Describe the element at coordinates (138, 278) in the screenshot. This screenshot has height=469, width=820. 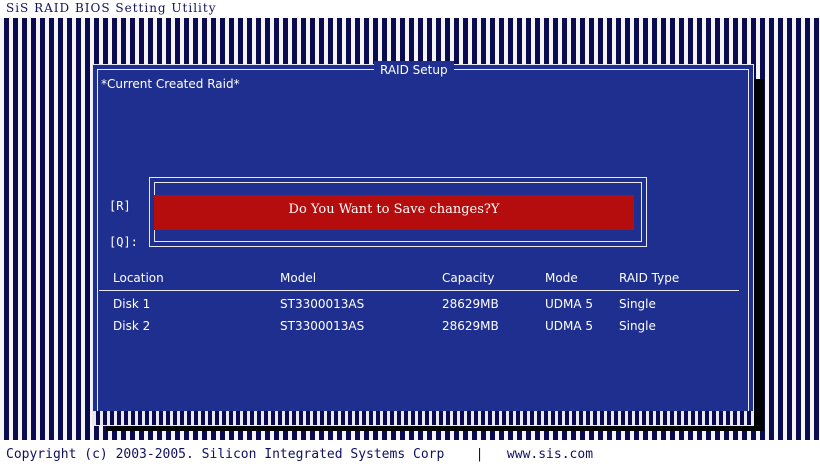
I see `col-location: Location` at that location.